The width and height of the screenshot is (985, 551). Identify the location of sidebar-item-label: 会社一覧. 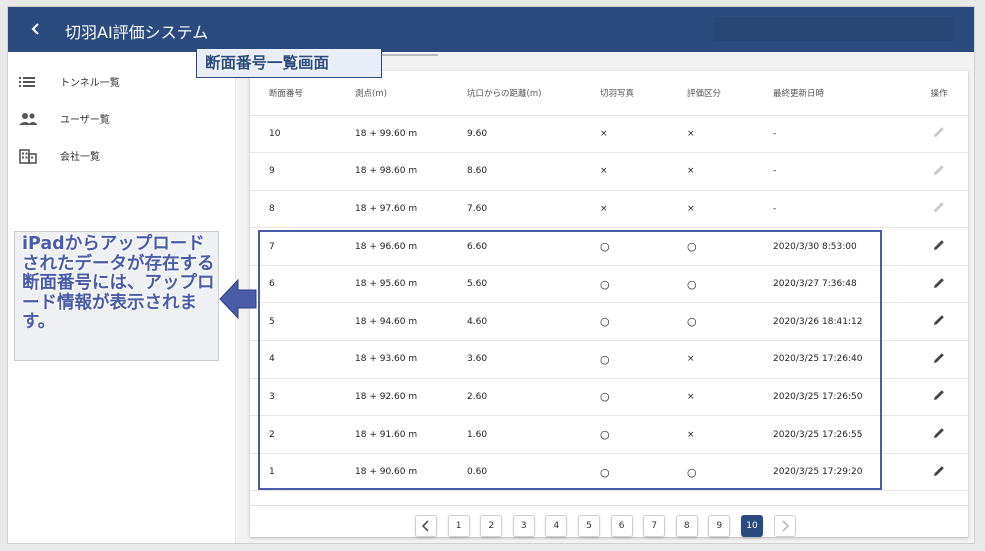
(80, 157).